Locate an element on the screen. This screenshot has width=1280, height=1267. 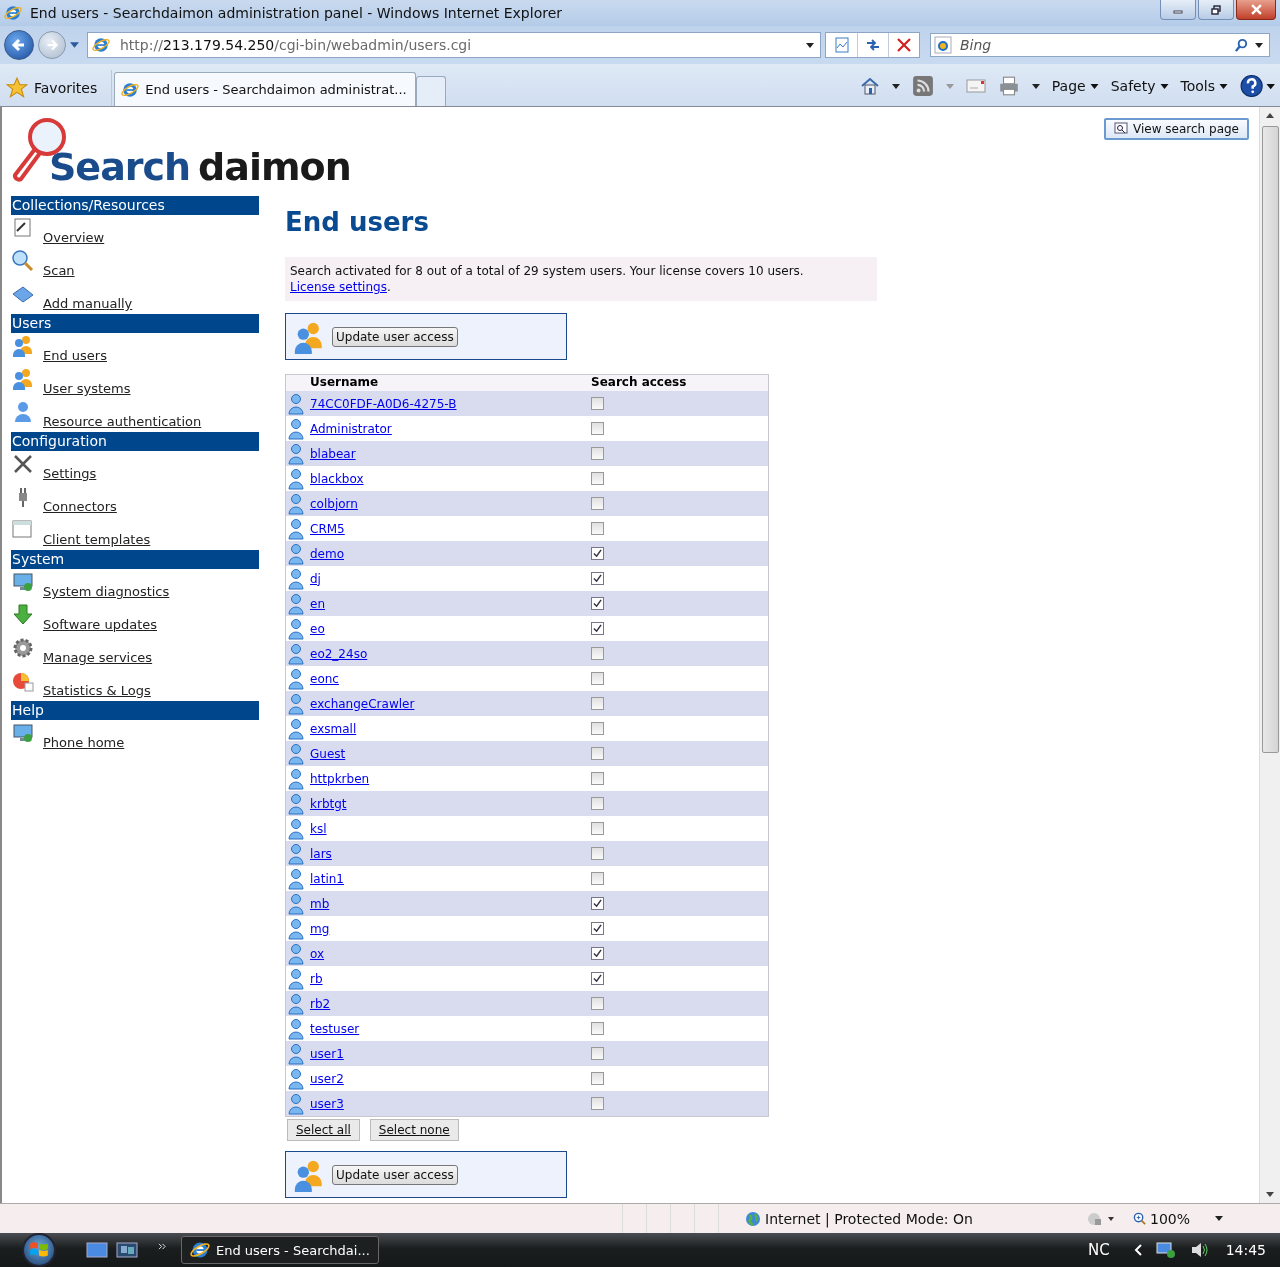
sidebar-link: Client templates is located at coordinates (97, 539).